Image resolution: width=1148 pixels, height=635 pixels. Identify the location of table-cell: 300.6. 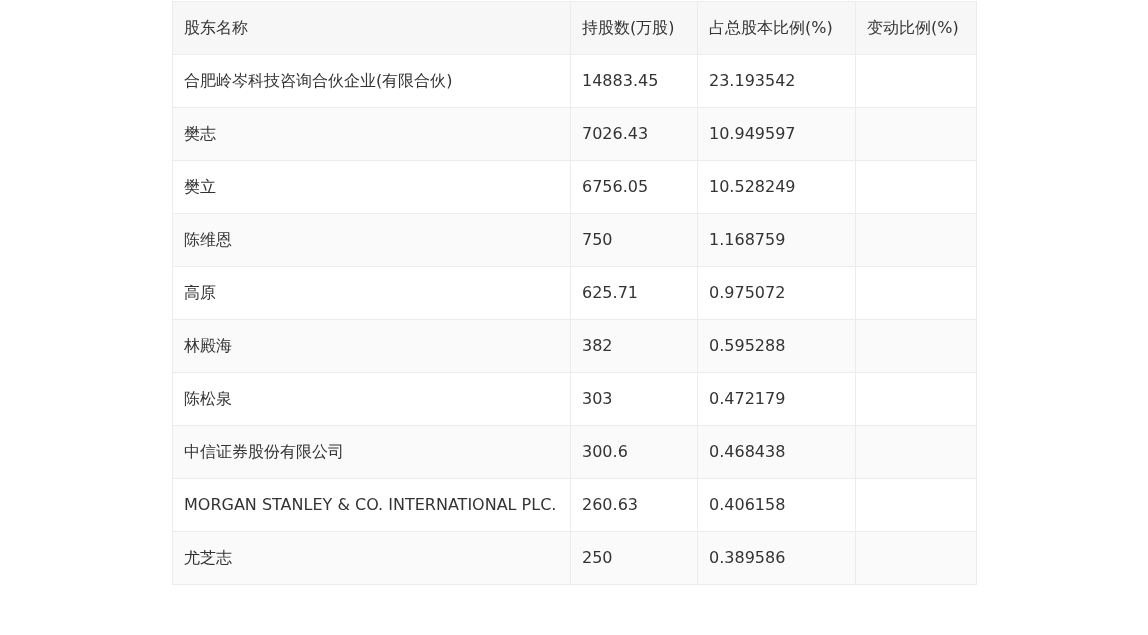
(634, 452).